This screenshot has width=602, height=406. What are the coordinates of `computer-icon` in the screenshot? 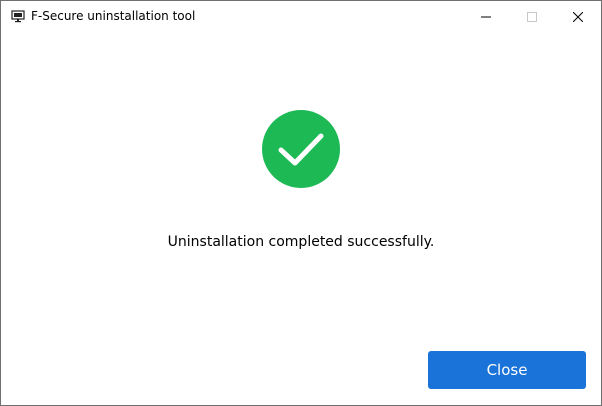 It's located at (18, 16).